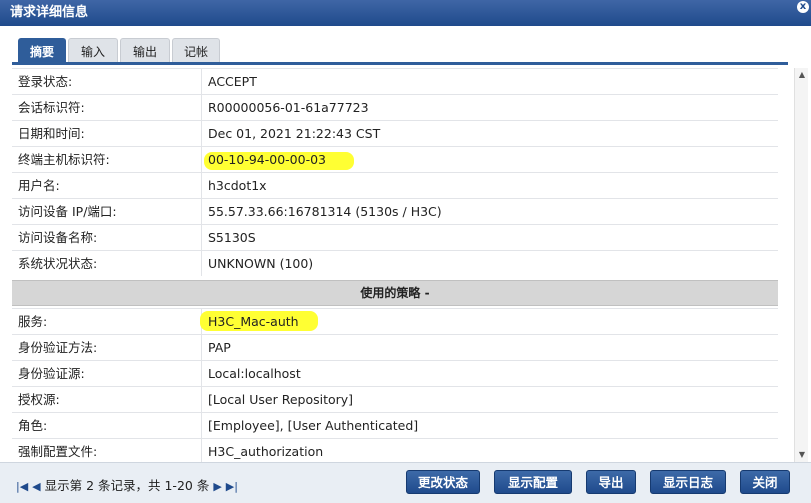 The height and width of the screenshot is (503, 811). I want to click on tab-summary: 摘要, so click(42, 51).